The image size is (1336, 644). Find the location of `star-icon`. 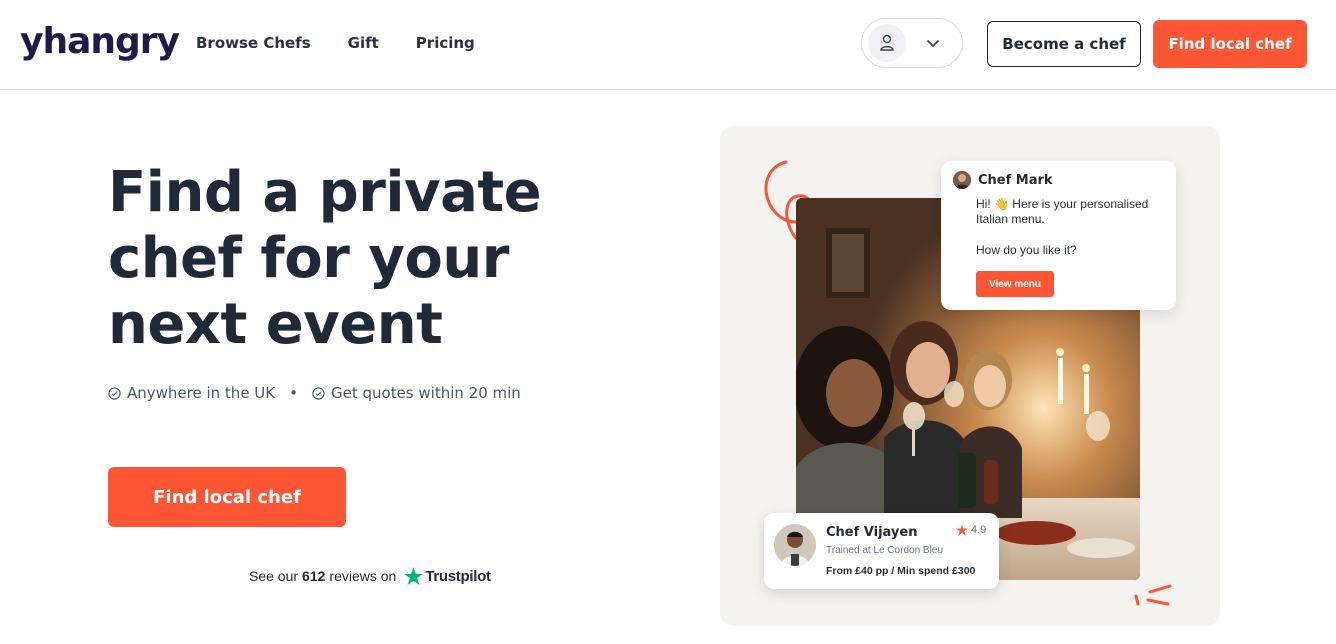

star-icon is located at coordinates (962, 530).